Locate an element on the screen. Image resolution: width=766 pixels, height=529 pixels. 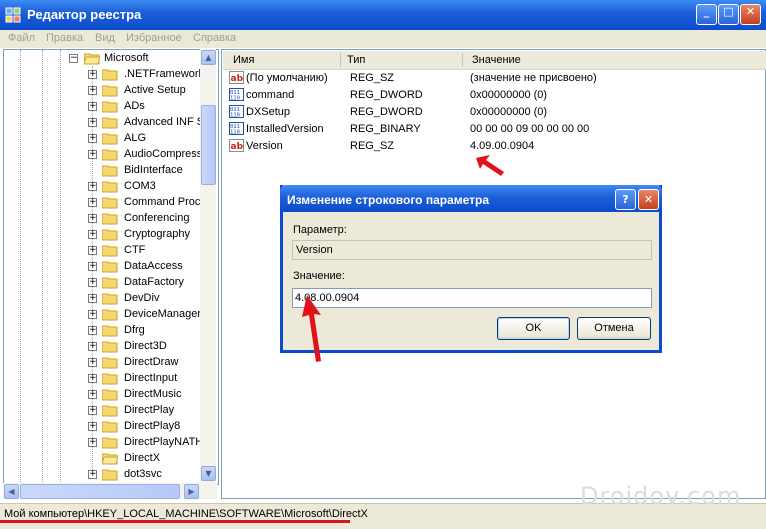
scroll-down-button: ▼ is located at coordinates (208, 473).